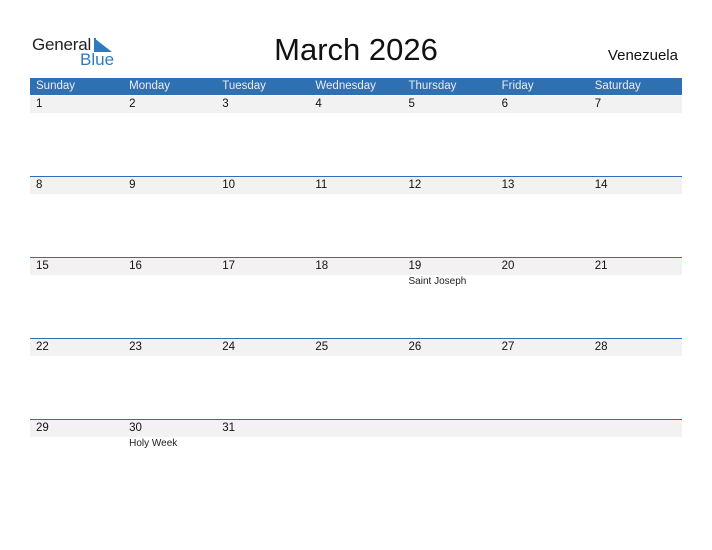 The width and height of the screenshot is (712, 550). I want to click on day-number: 7, so click(598, 104).